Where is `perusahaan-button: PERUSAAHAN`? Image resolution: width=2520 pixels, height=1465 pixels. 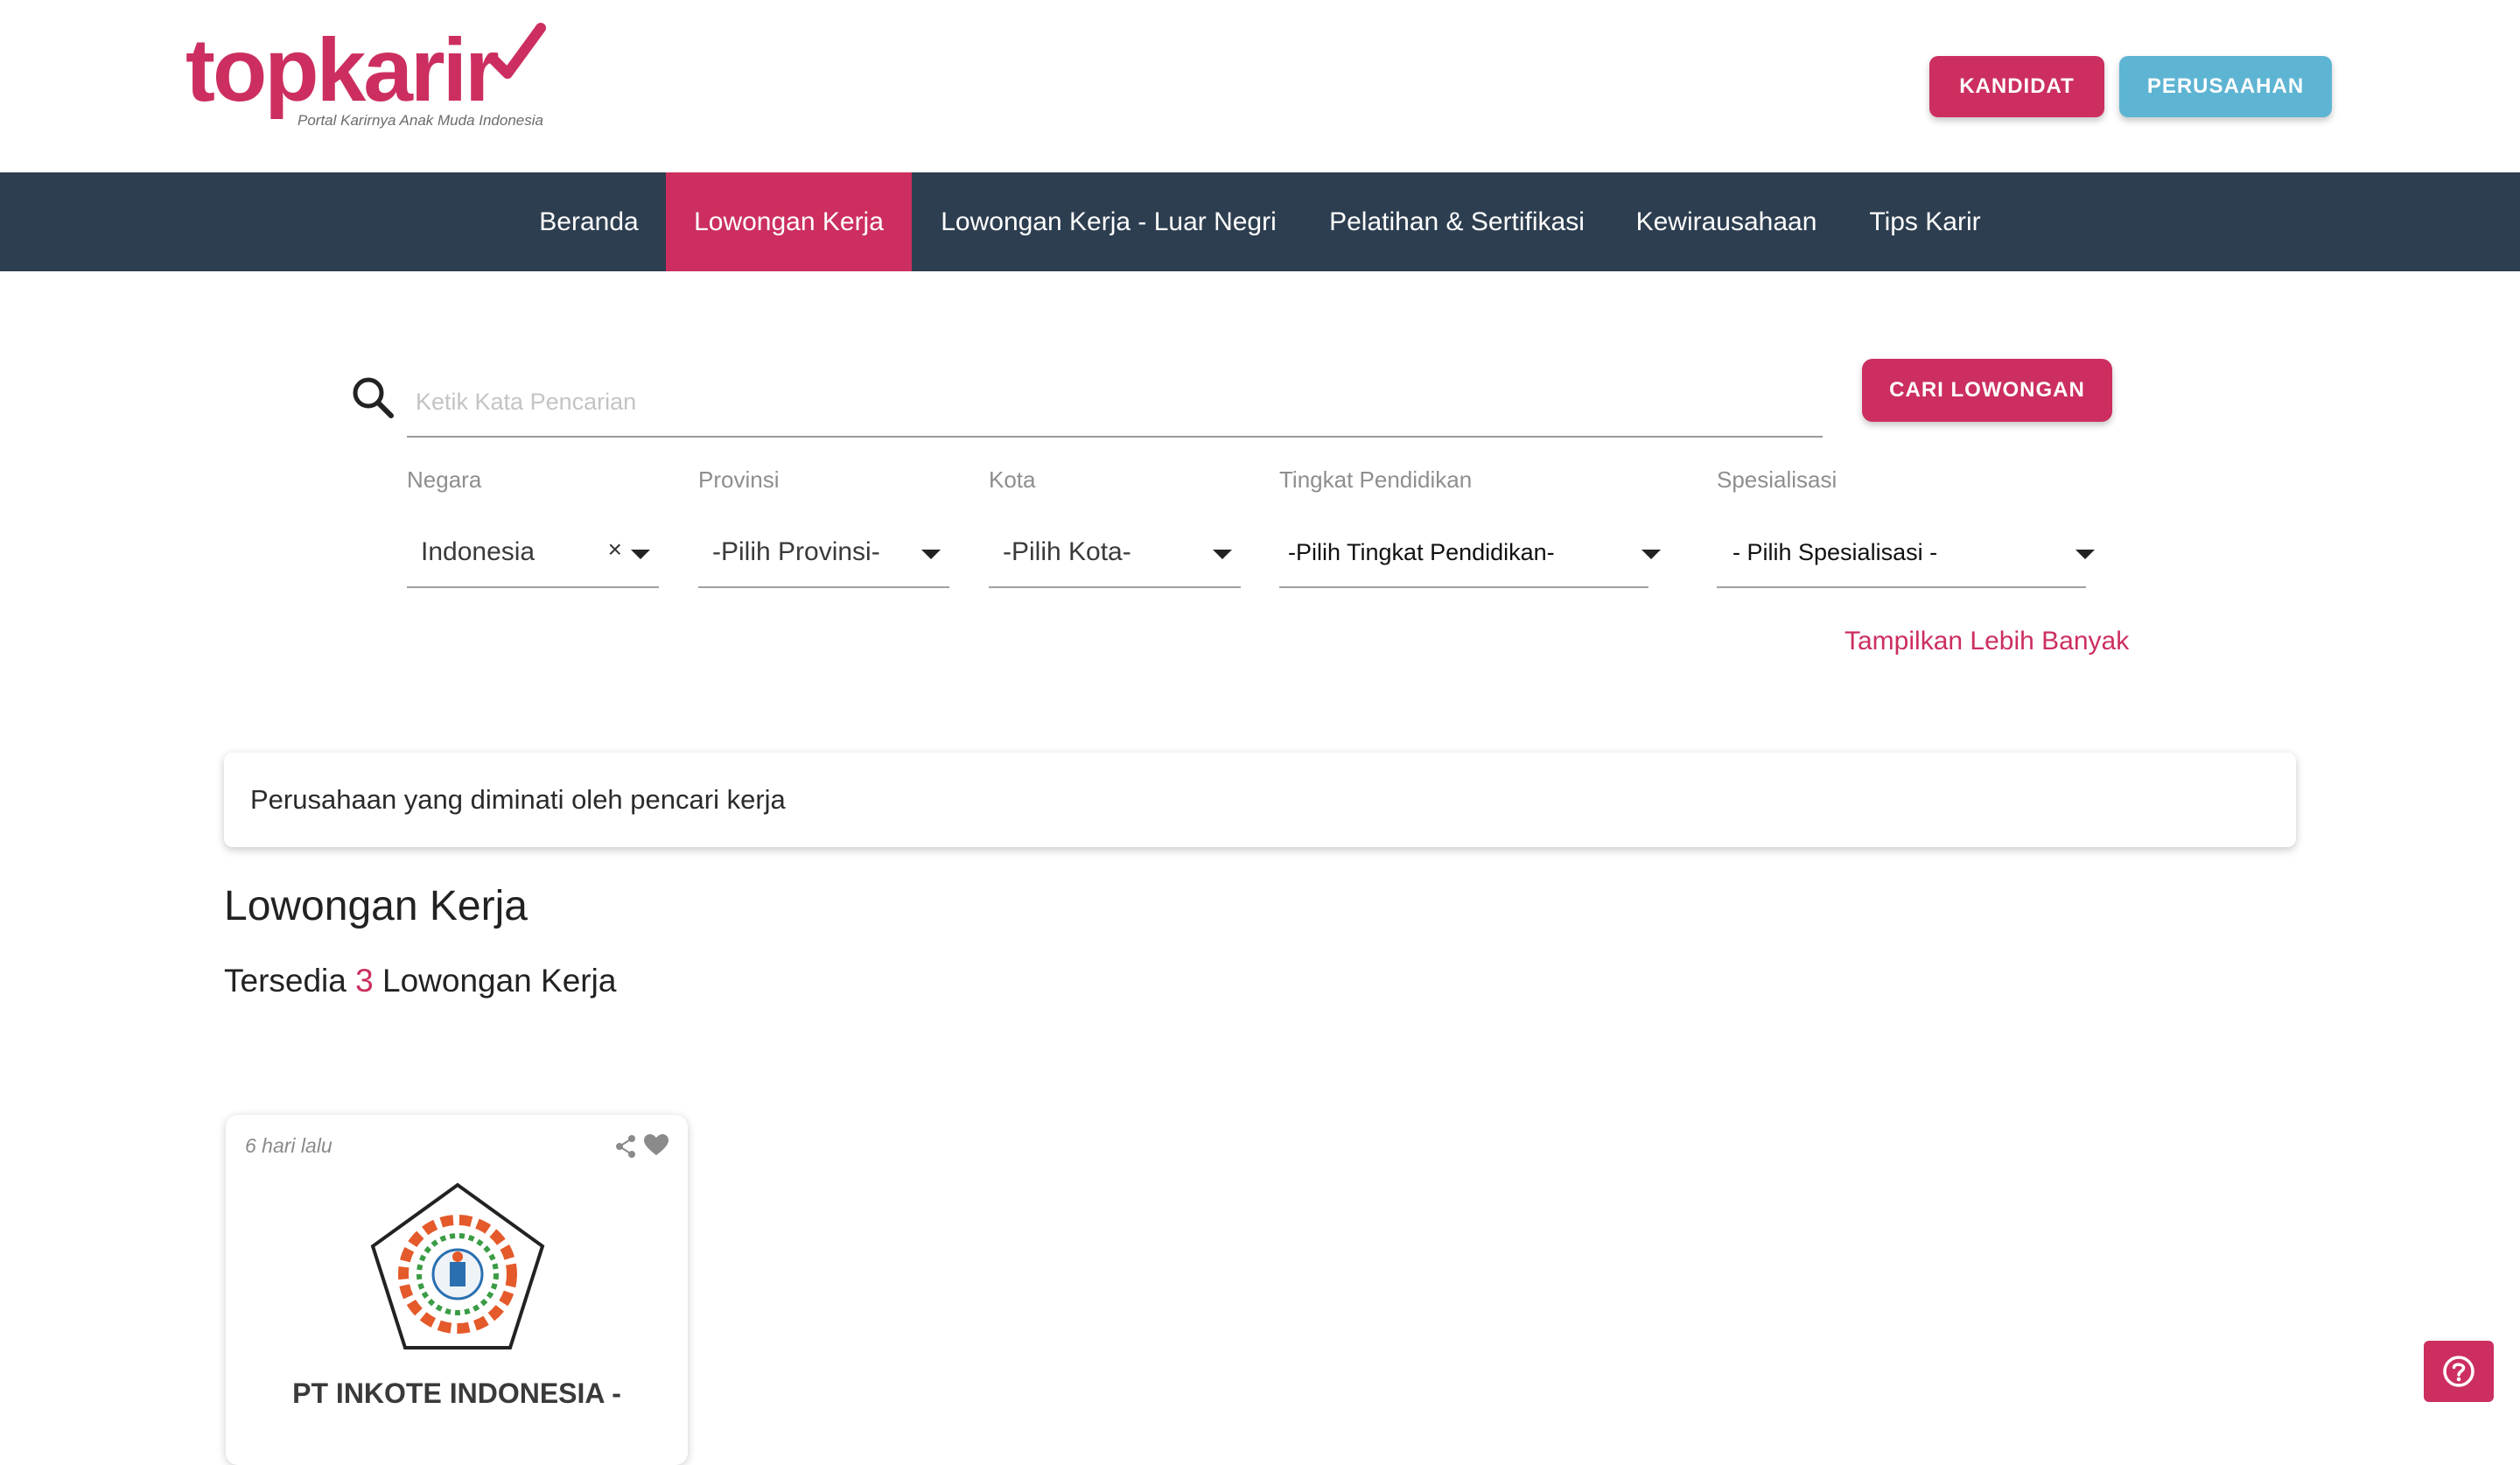 perusahaan-button: PERUSAAHAN is located at coordinates (2225, 86).